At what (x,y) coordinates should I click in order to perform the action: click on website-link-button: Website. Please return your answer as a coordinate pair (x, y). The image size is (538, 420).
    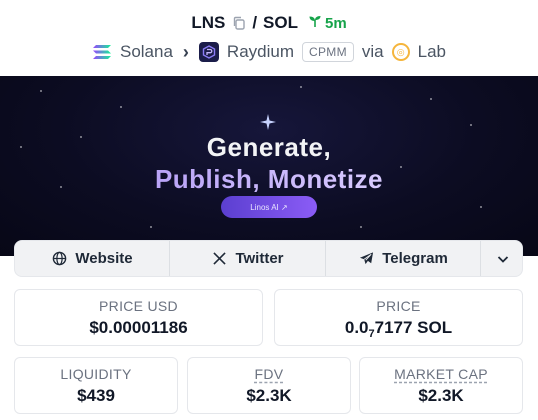
    Looking at the image, I should click on (92, 258).